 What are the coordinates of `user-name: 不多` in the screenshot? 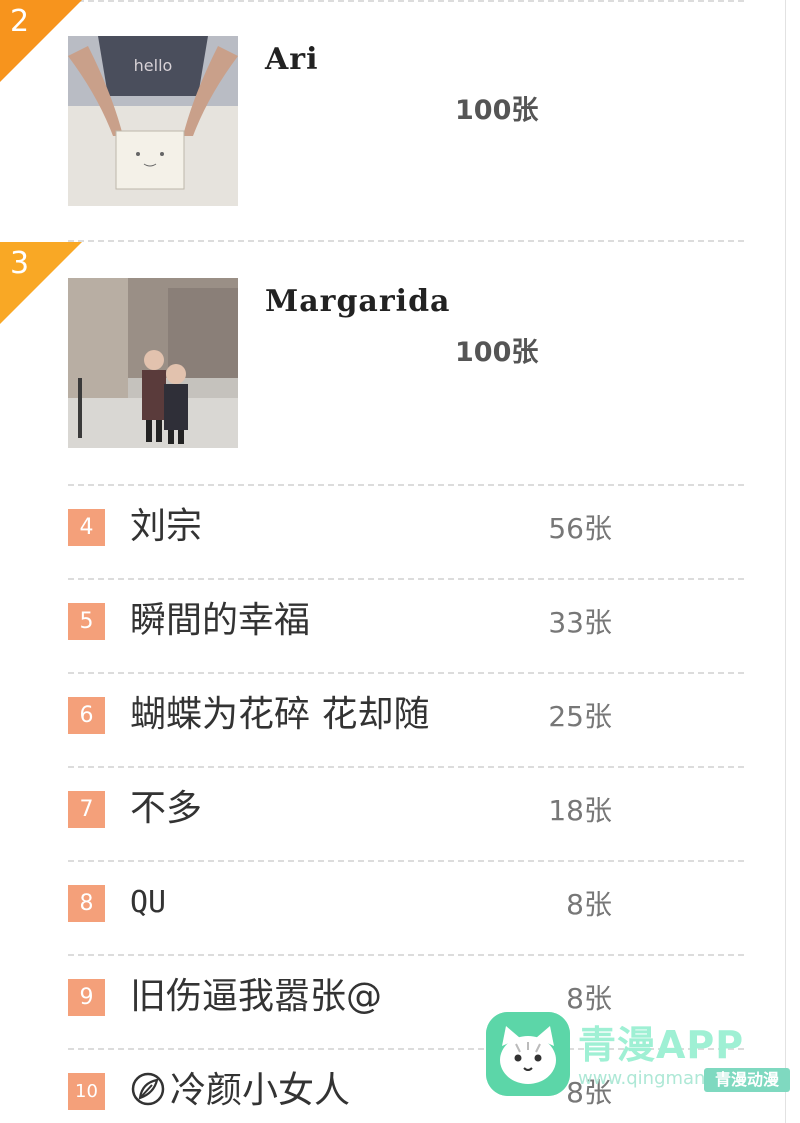 It's located at (166, 809).